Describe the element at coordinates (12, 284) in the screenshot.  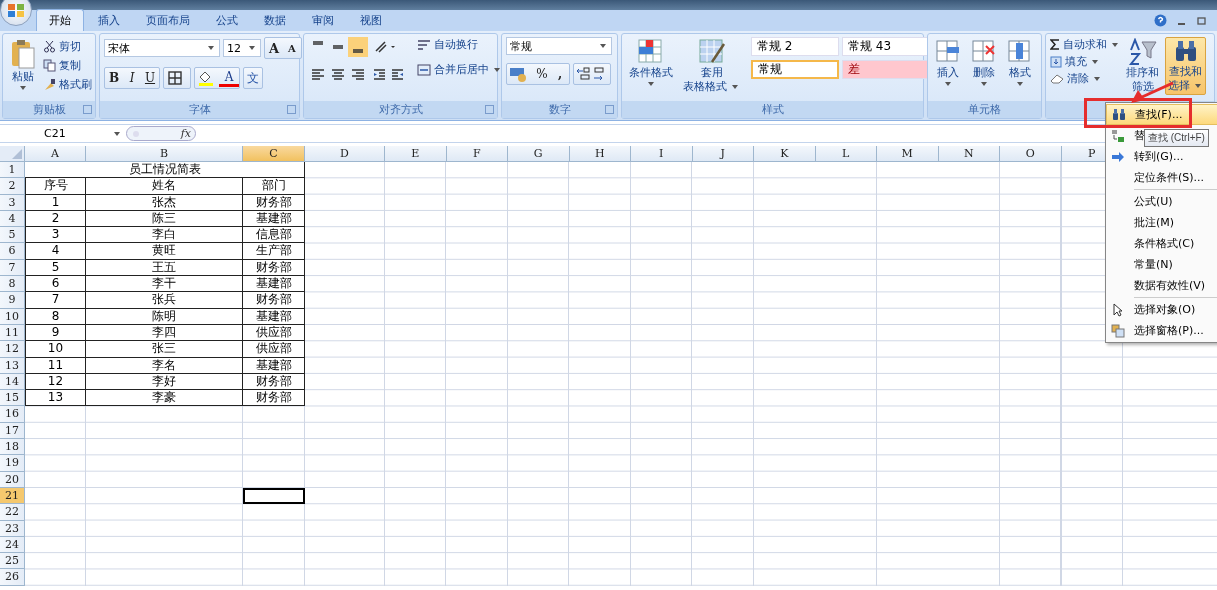
I see `row-header: 8` at that location.